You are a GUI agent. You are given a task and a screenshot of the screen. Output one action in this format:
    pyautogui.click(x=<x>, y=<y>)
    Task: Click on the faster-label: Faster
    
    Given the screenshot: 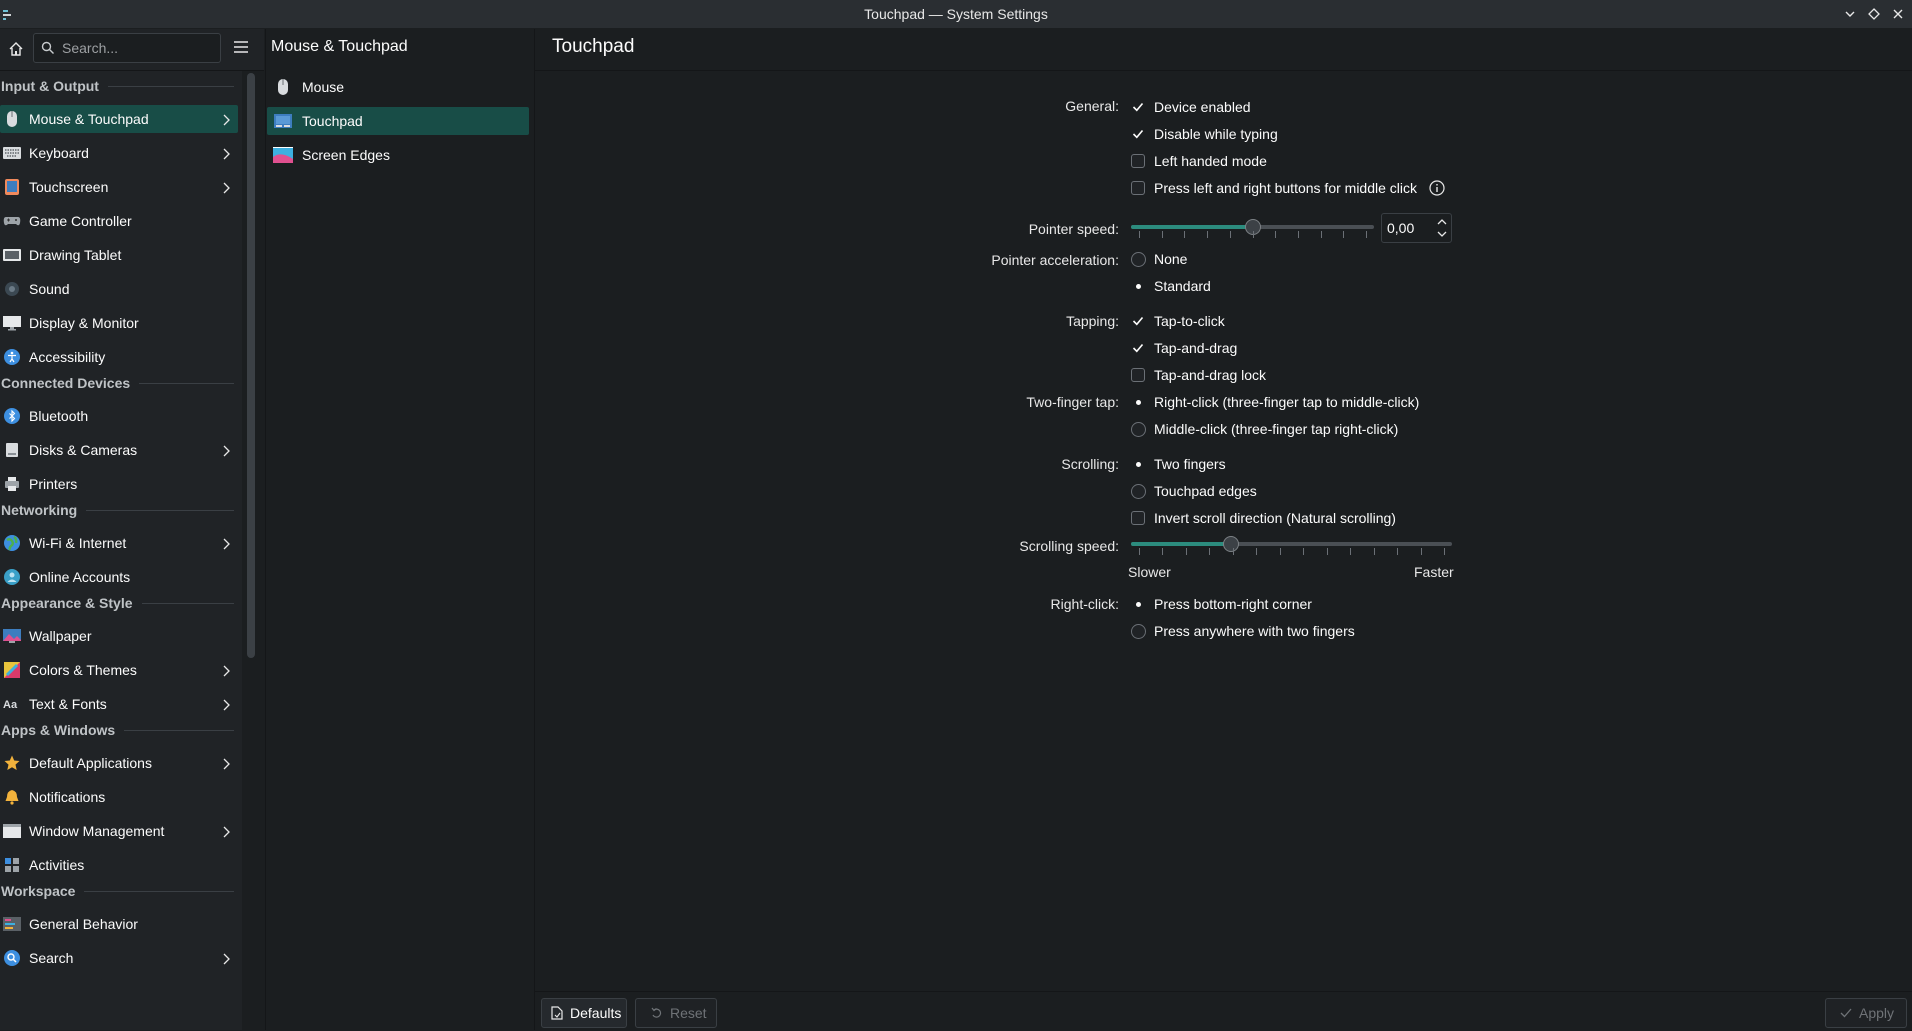 What is the action you would take?
    pyautogui.click(x=1434, y=572)
    